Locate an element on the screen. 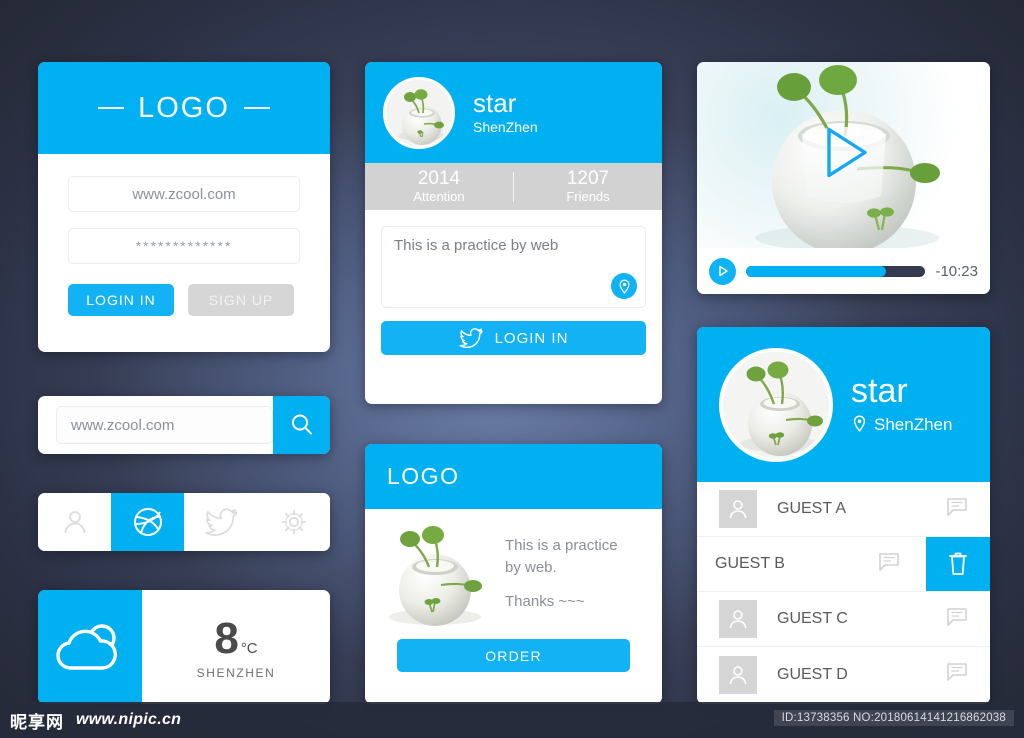  gear-icon is located at coordinates (293, 522).